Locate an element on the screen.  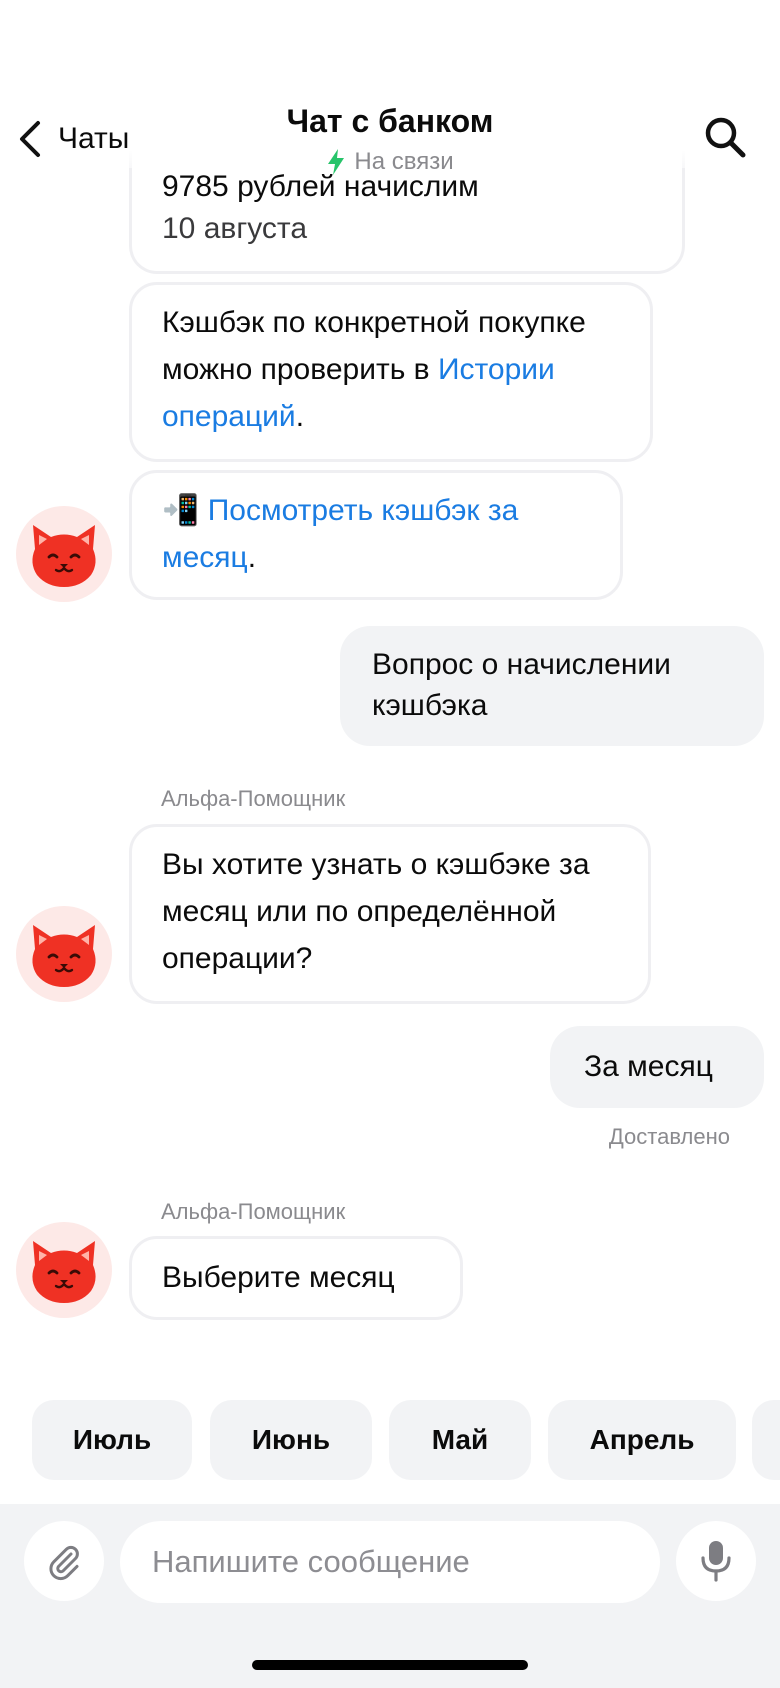
microphone-icon is located at coordinates (716, 1561).